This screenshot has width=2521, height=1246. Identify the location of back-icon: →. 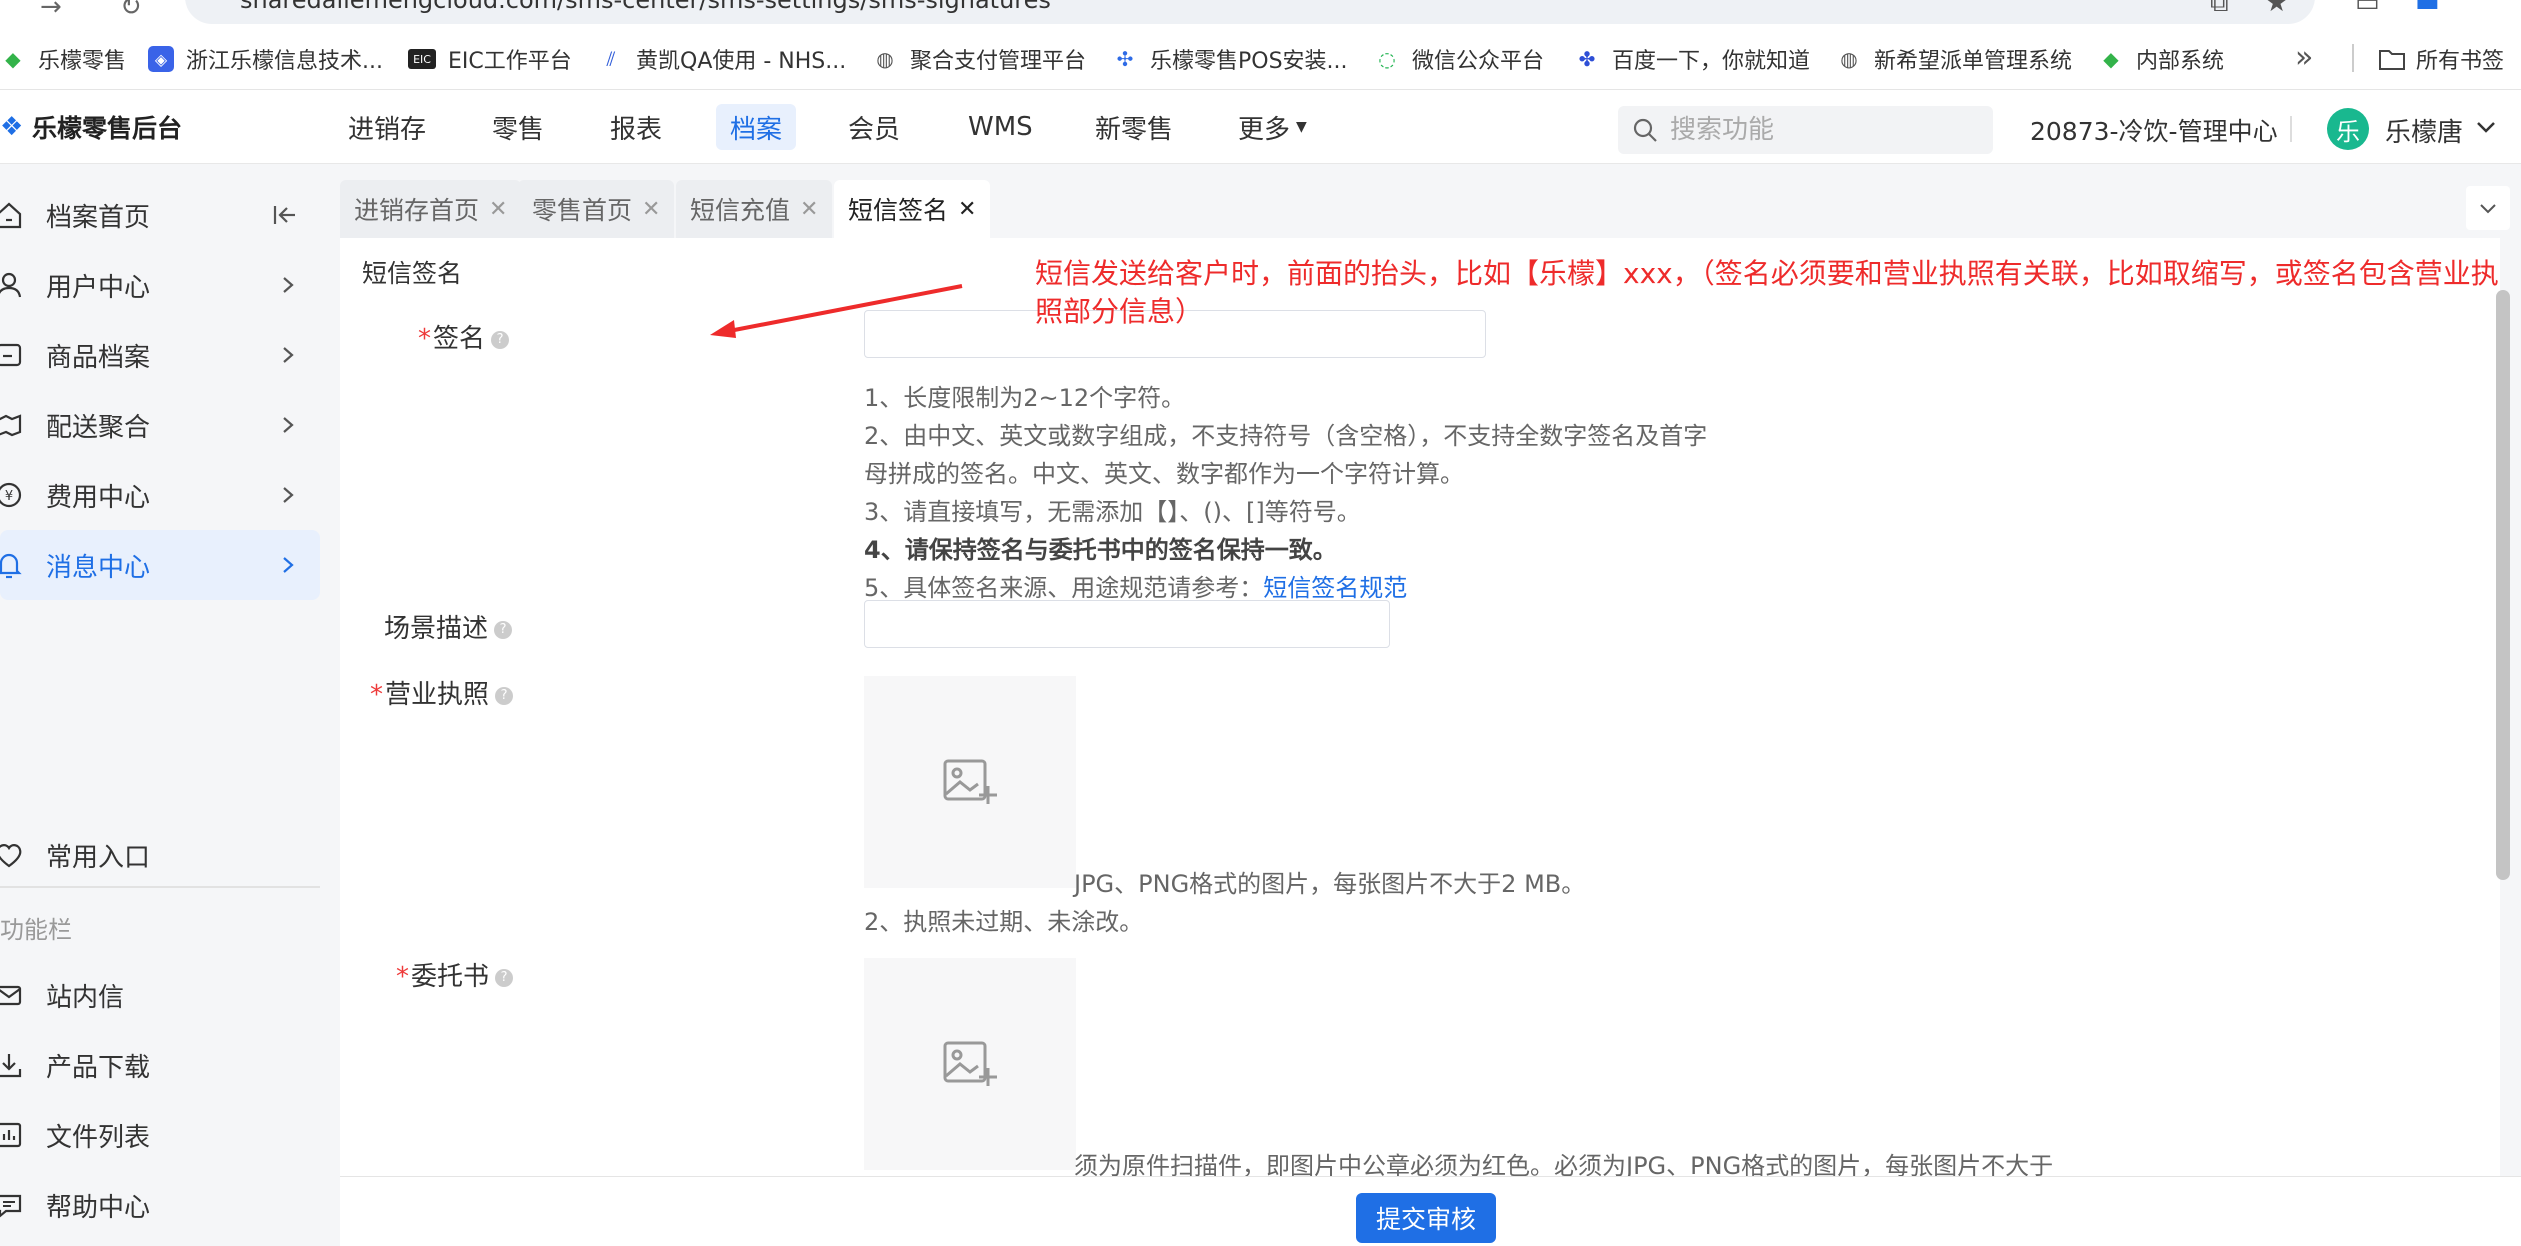
(51, 11).